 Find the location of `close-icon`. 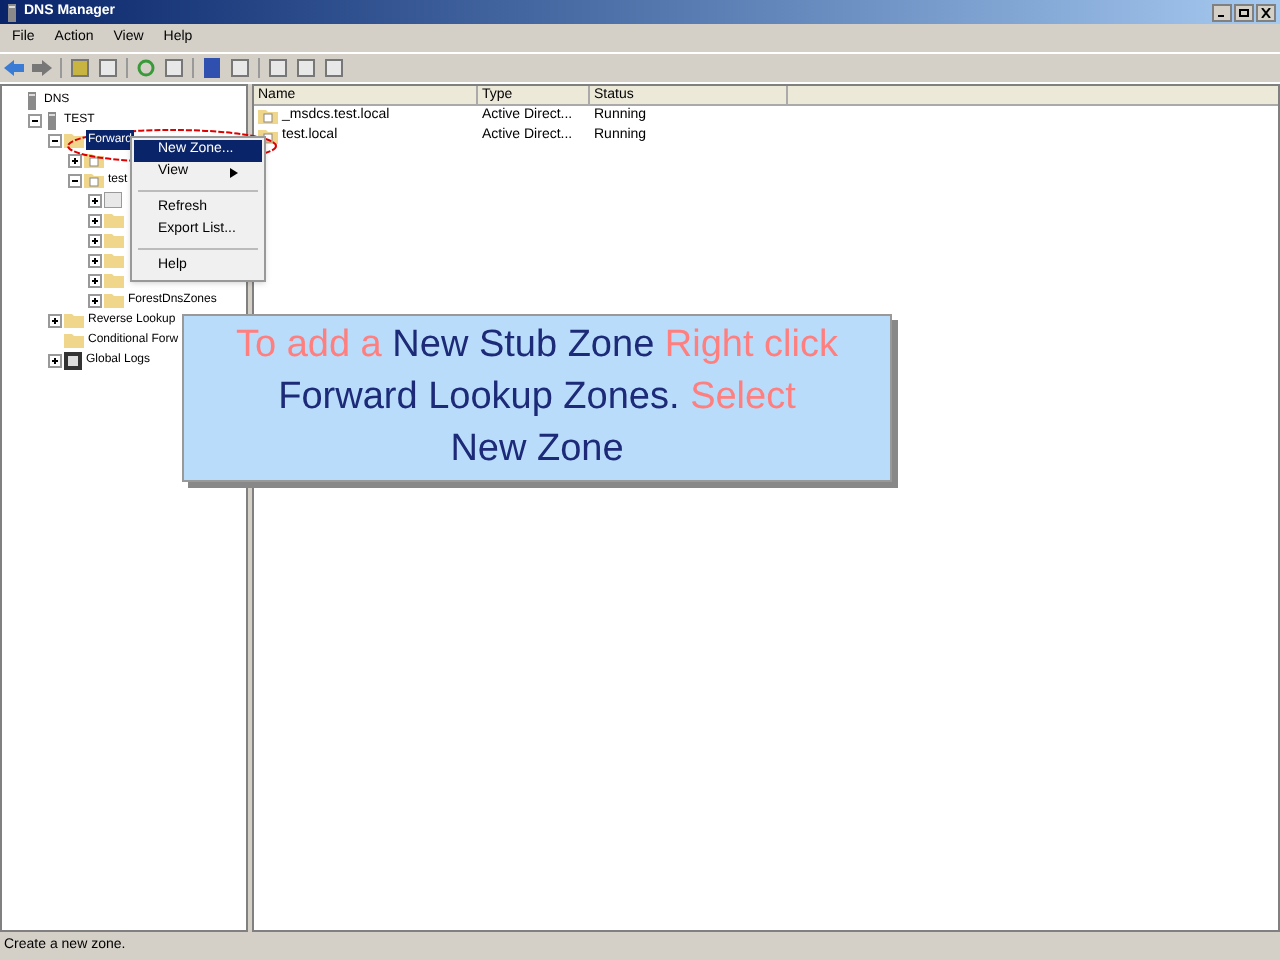

close-icon is located at coordinates (1266, 12).